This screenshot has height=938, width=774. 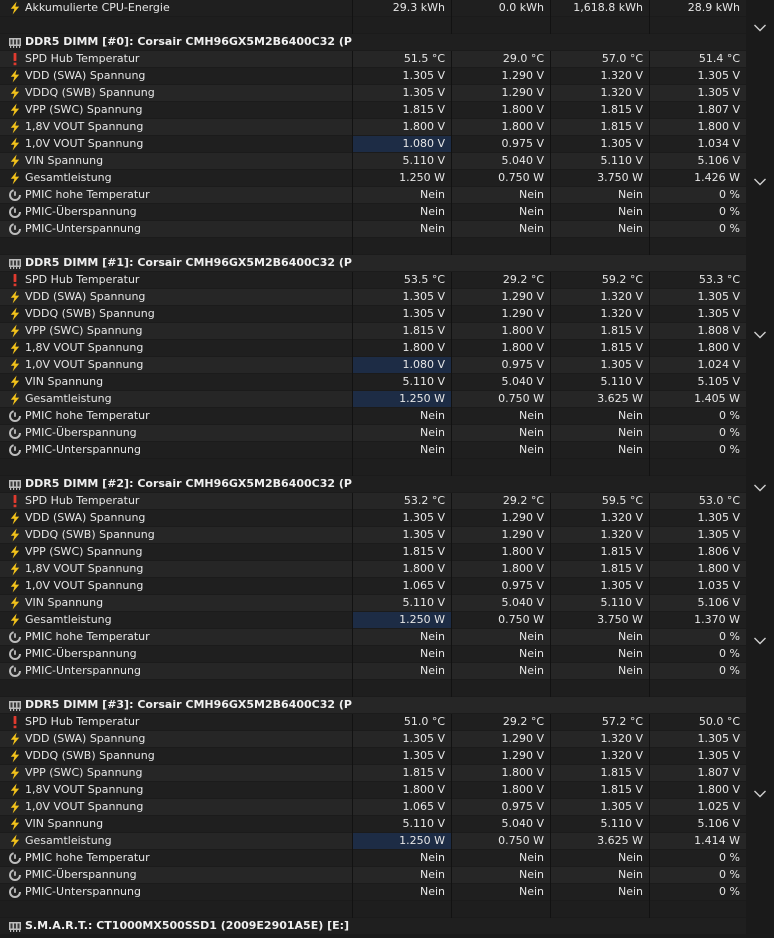 I want to click on sensor-row: VIN Spannung 5.110 V 5.040 V 5.110 V 5.105 V, so click(x=373, y=382).